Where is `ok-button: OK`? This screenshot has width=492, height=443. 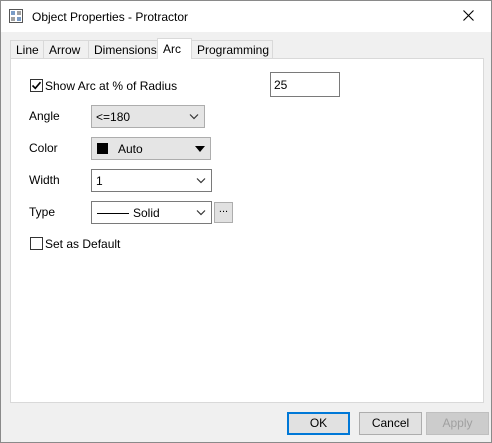 ok-button: OK is located at coordinates (318, 423).